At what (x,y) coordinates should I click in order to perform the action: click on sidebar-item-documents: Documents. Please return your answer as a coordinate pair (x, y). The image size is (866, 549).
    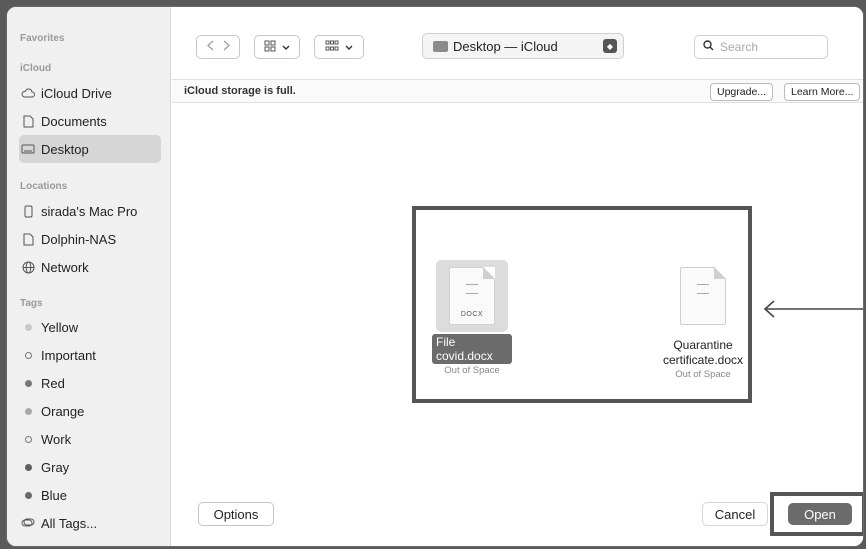
    Looking at the image, I should click on (90, 121).